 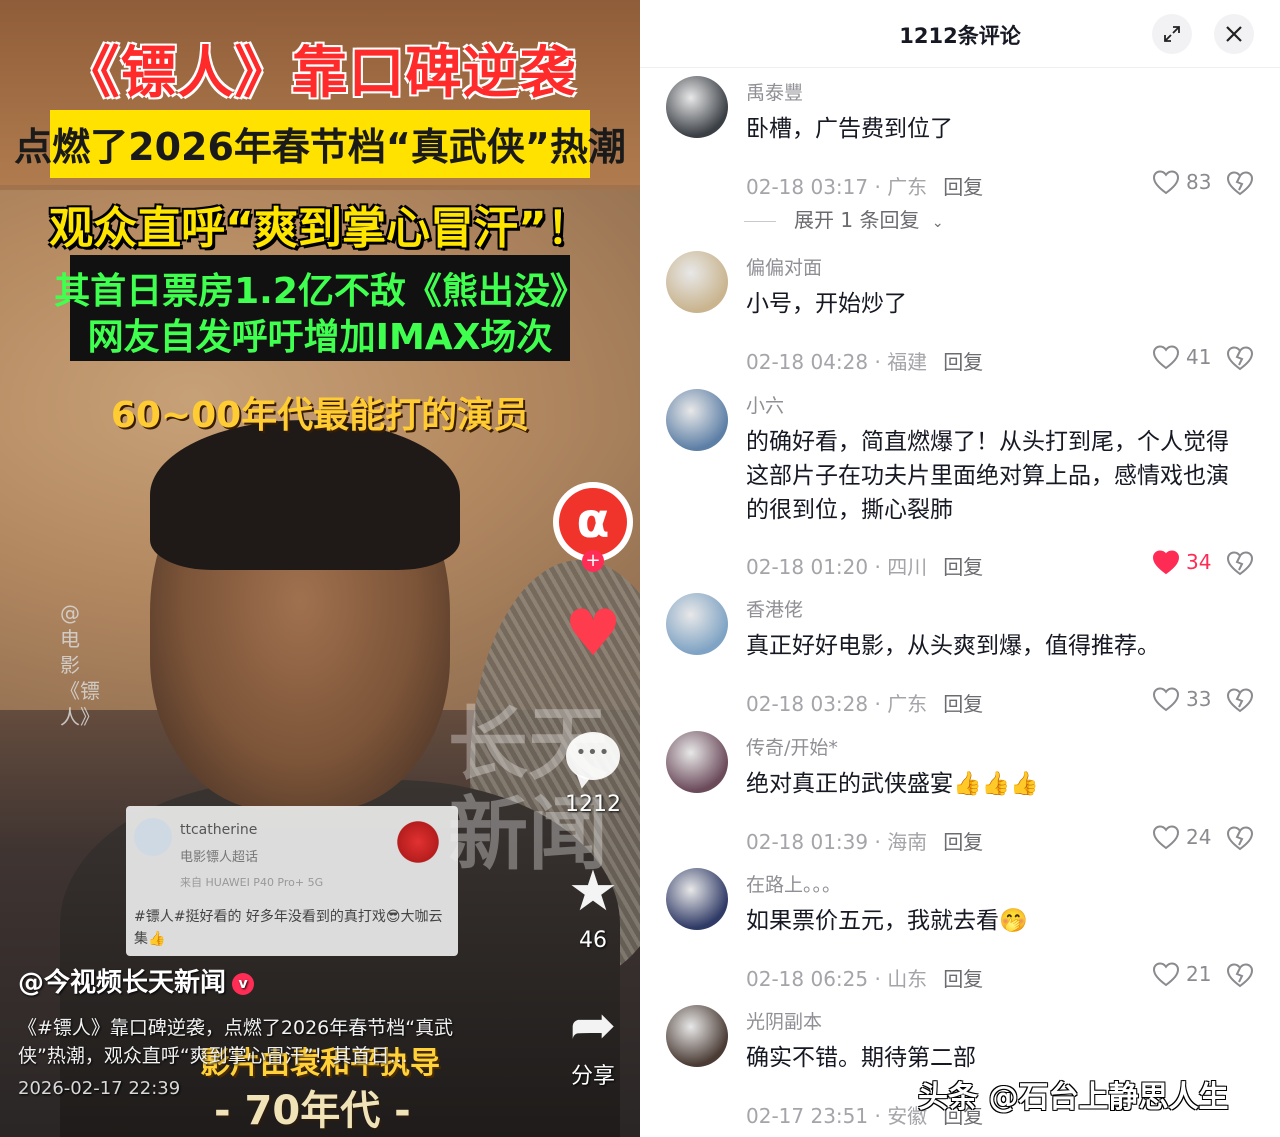 I want to click on comment-button: 1212, so click(x=593, y=774).